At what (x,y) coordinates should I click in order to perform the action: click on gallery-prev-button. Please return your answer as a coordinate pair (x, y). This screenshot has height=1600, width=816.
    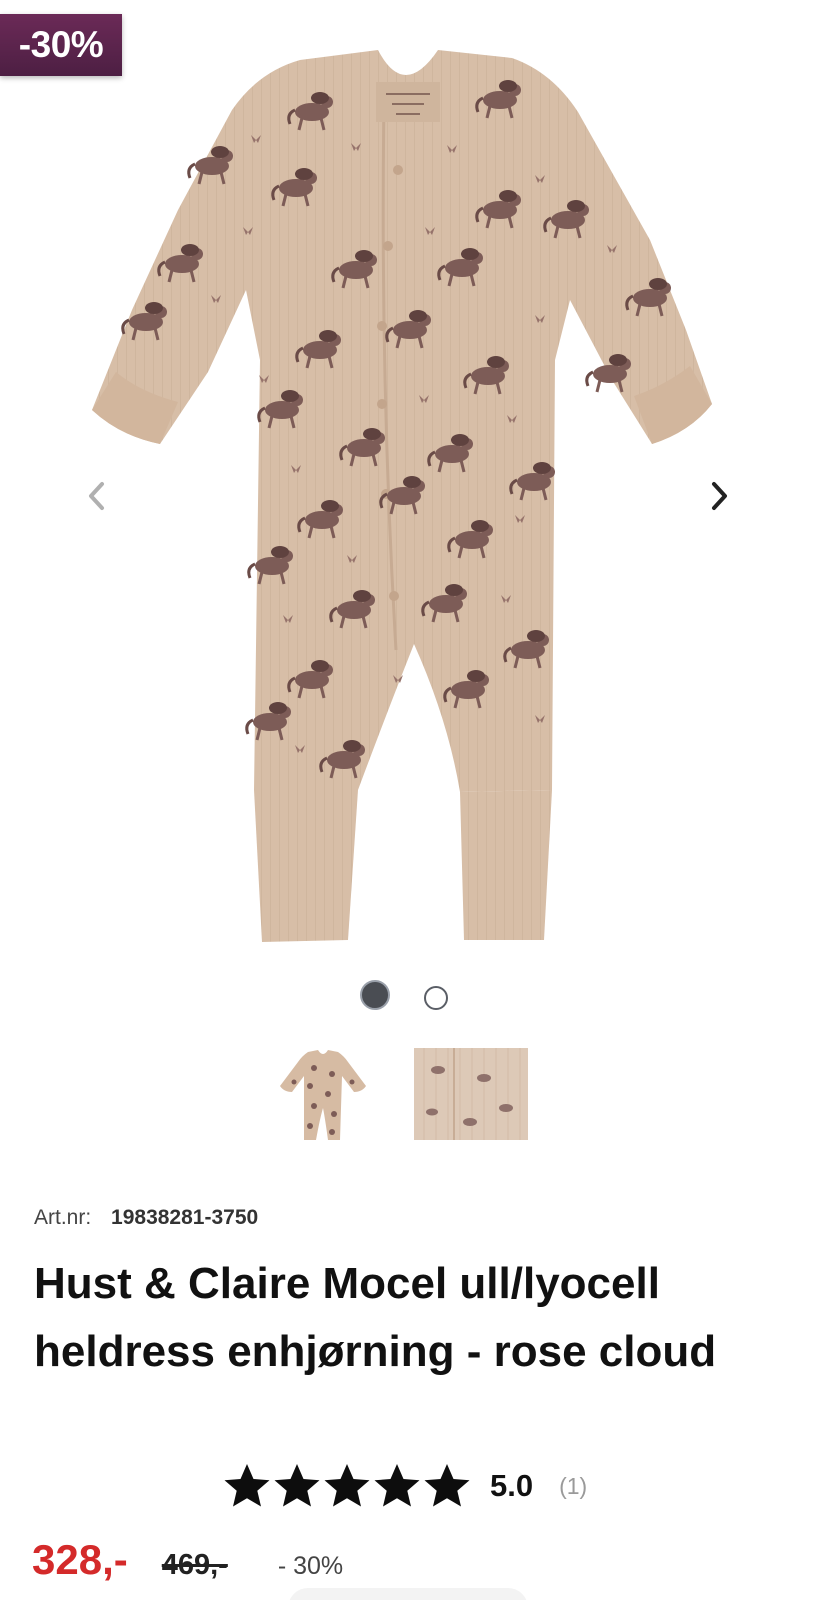
    Looking at the image, I should click on (96, 496).